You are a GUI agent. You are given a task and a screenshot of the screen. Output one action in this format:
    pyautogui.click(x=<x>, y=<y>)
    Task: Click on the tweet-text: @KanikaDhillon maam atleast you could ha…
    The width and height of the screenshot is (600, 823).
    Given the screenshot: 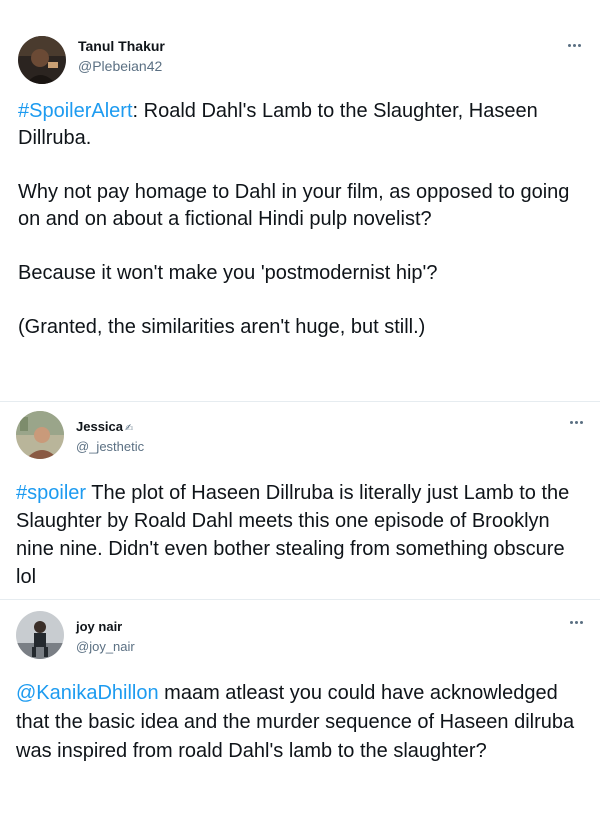 What is the action you would take?
    pyautogui.click(x=298, y=722)
    